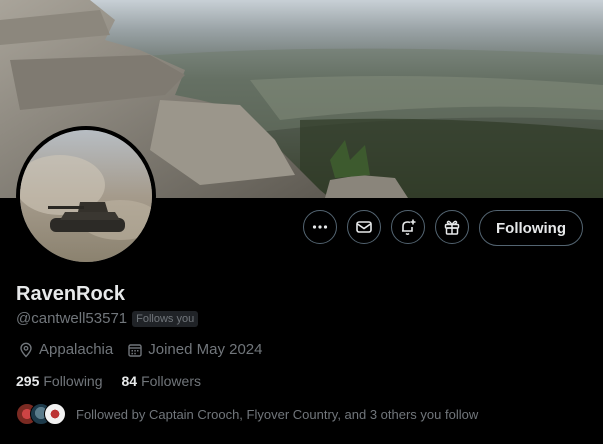 The height and width of the screenshot is (444, 603). I want to click on following-count: 295, so click(28, 381).